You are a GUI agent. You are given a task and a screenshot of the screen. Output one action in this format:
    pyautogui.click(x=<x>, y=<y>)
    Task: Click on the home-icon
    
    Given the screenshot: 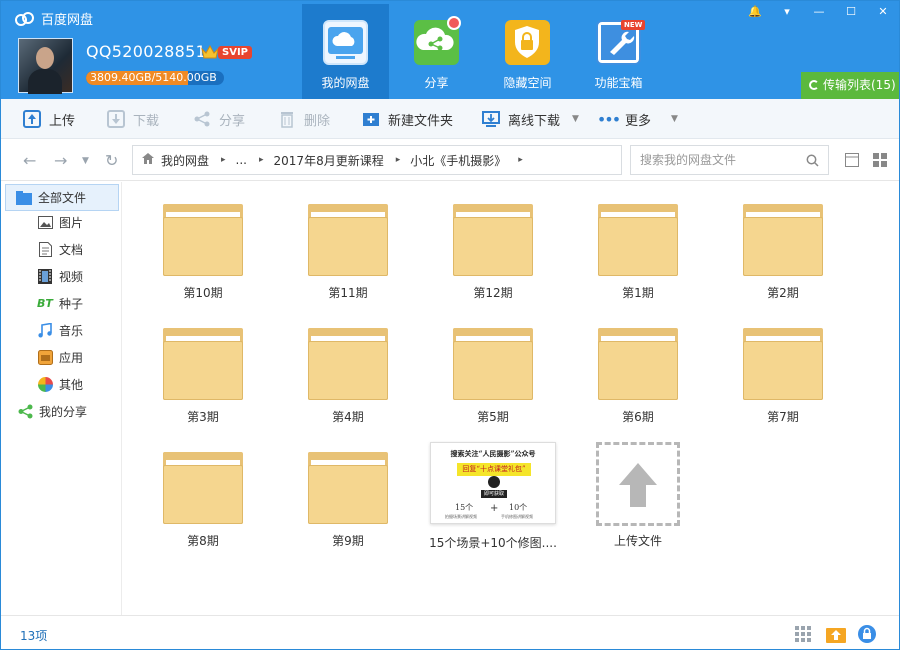 What is the action you would take?
    pyautogui.click(x=148, y=160)
    